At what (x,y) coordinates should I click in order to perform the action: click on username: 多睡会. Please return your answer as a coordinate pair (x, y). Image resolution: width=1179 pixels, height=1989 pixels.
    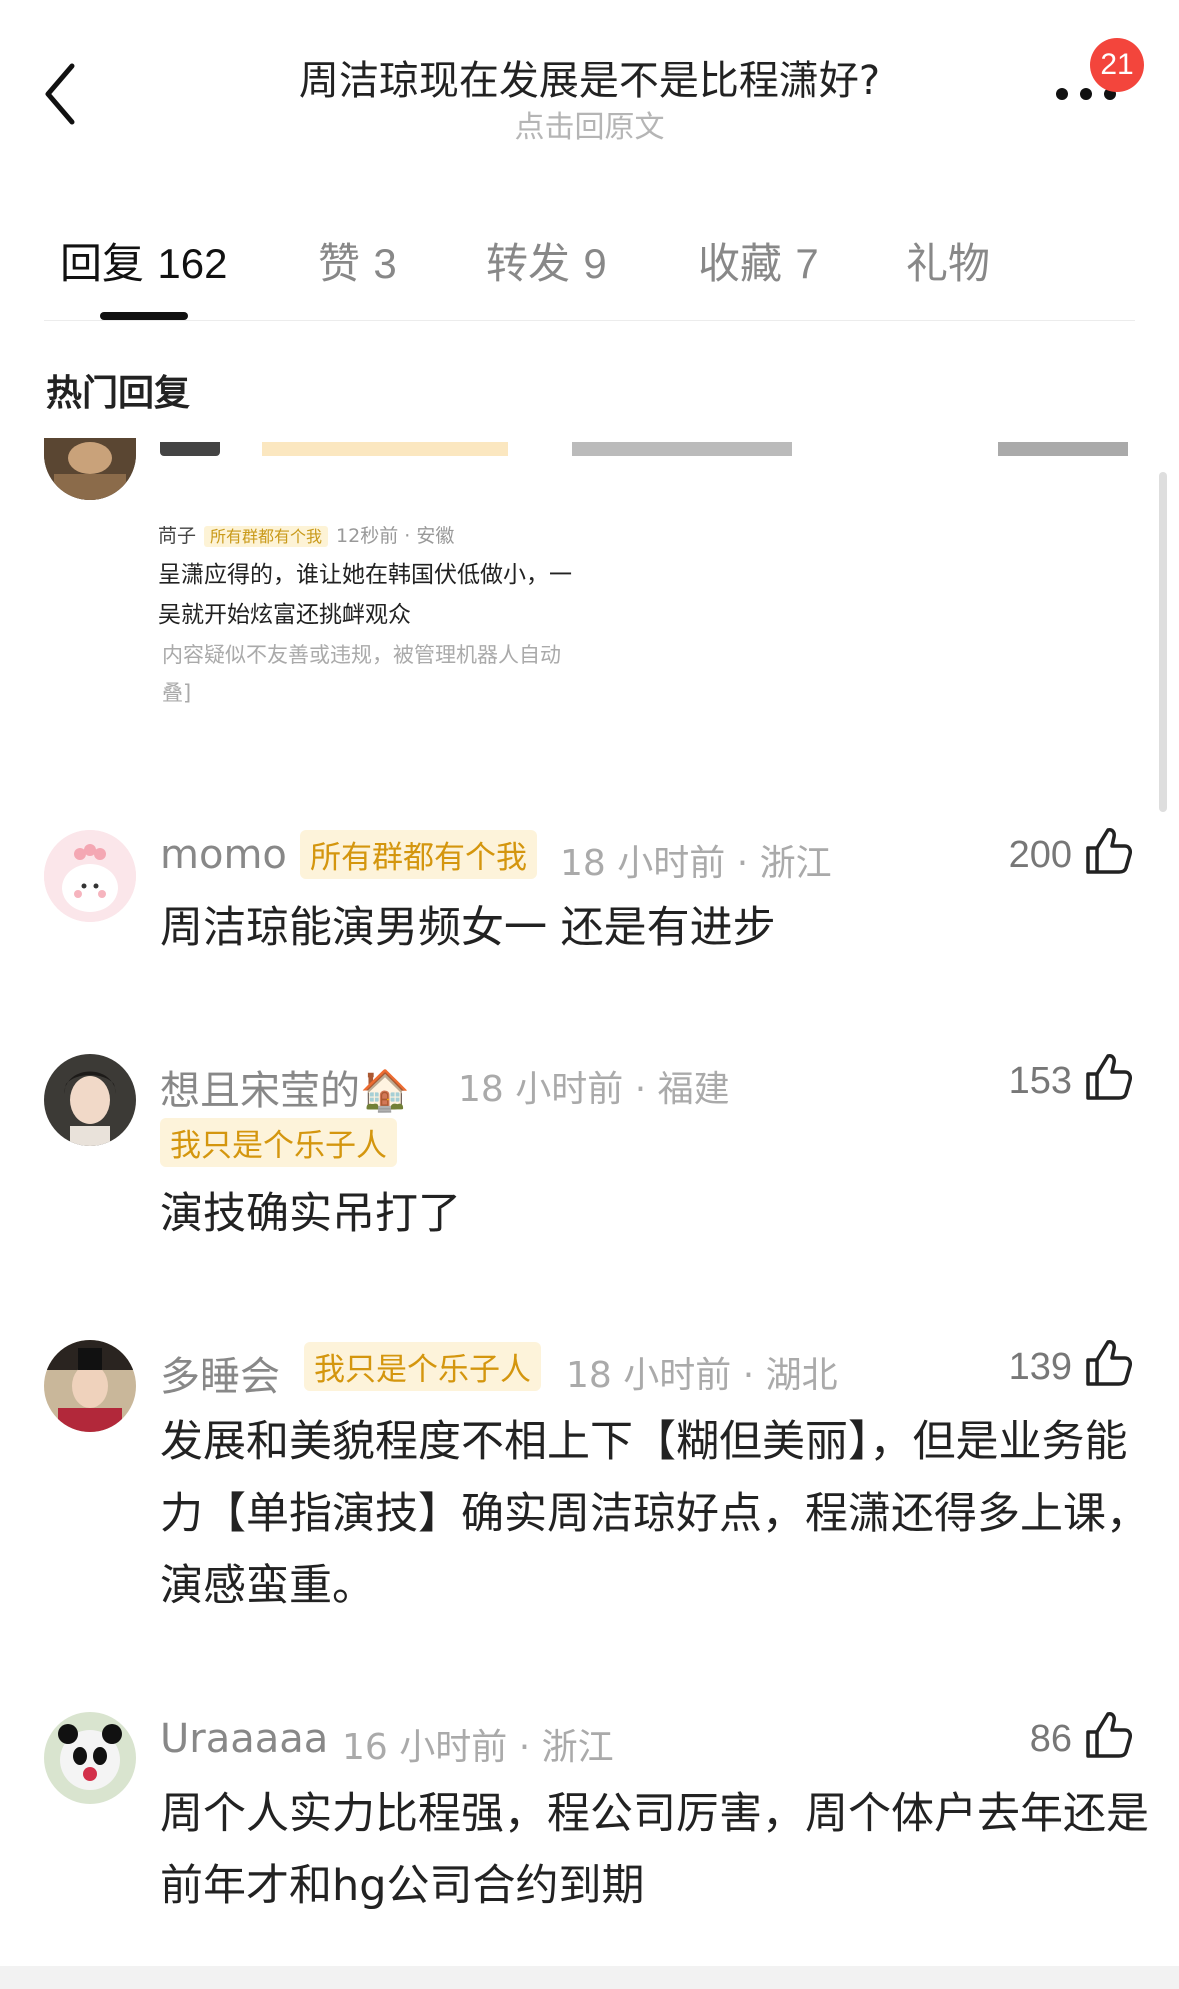
    Looking at the image, I should click on (220, 1373).